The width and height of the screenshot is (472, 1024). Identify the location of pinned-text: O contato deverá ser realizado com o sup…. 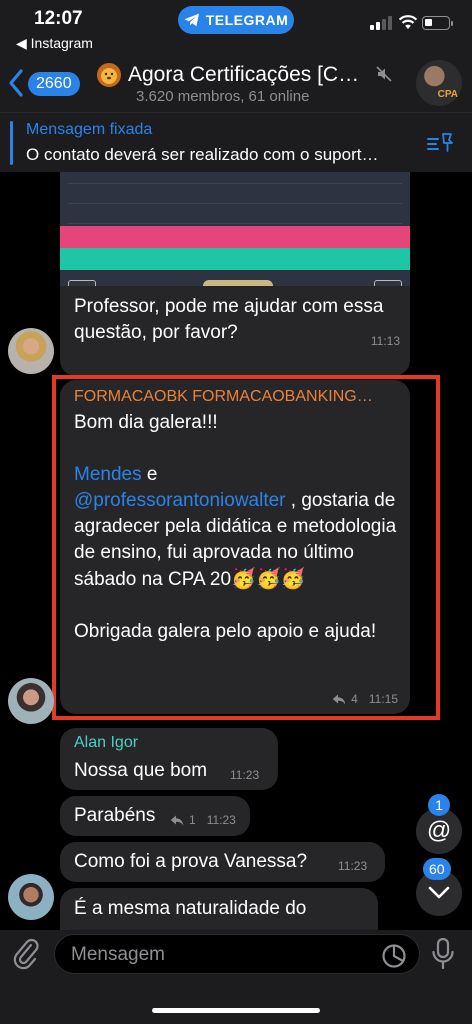
(202, 154).